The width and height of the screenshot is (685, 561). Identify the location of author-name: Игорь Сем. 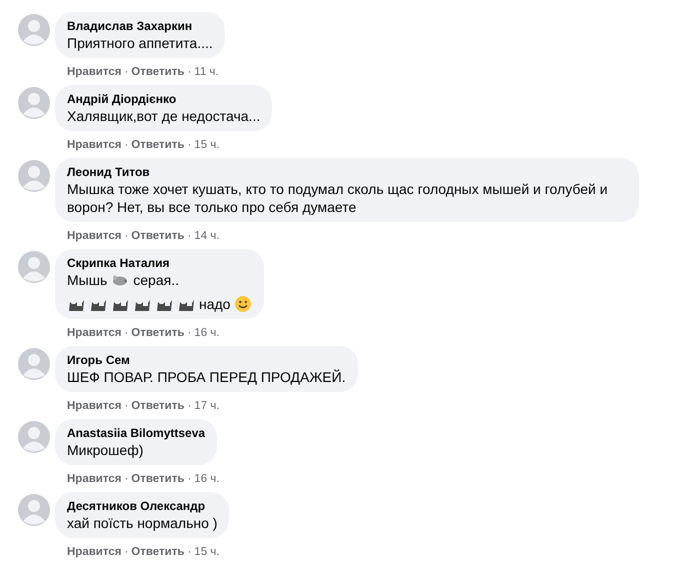
(206, 360).